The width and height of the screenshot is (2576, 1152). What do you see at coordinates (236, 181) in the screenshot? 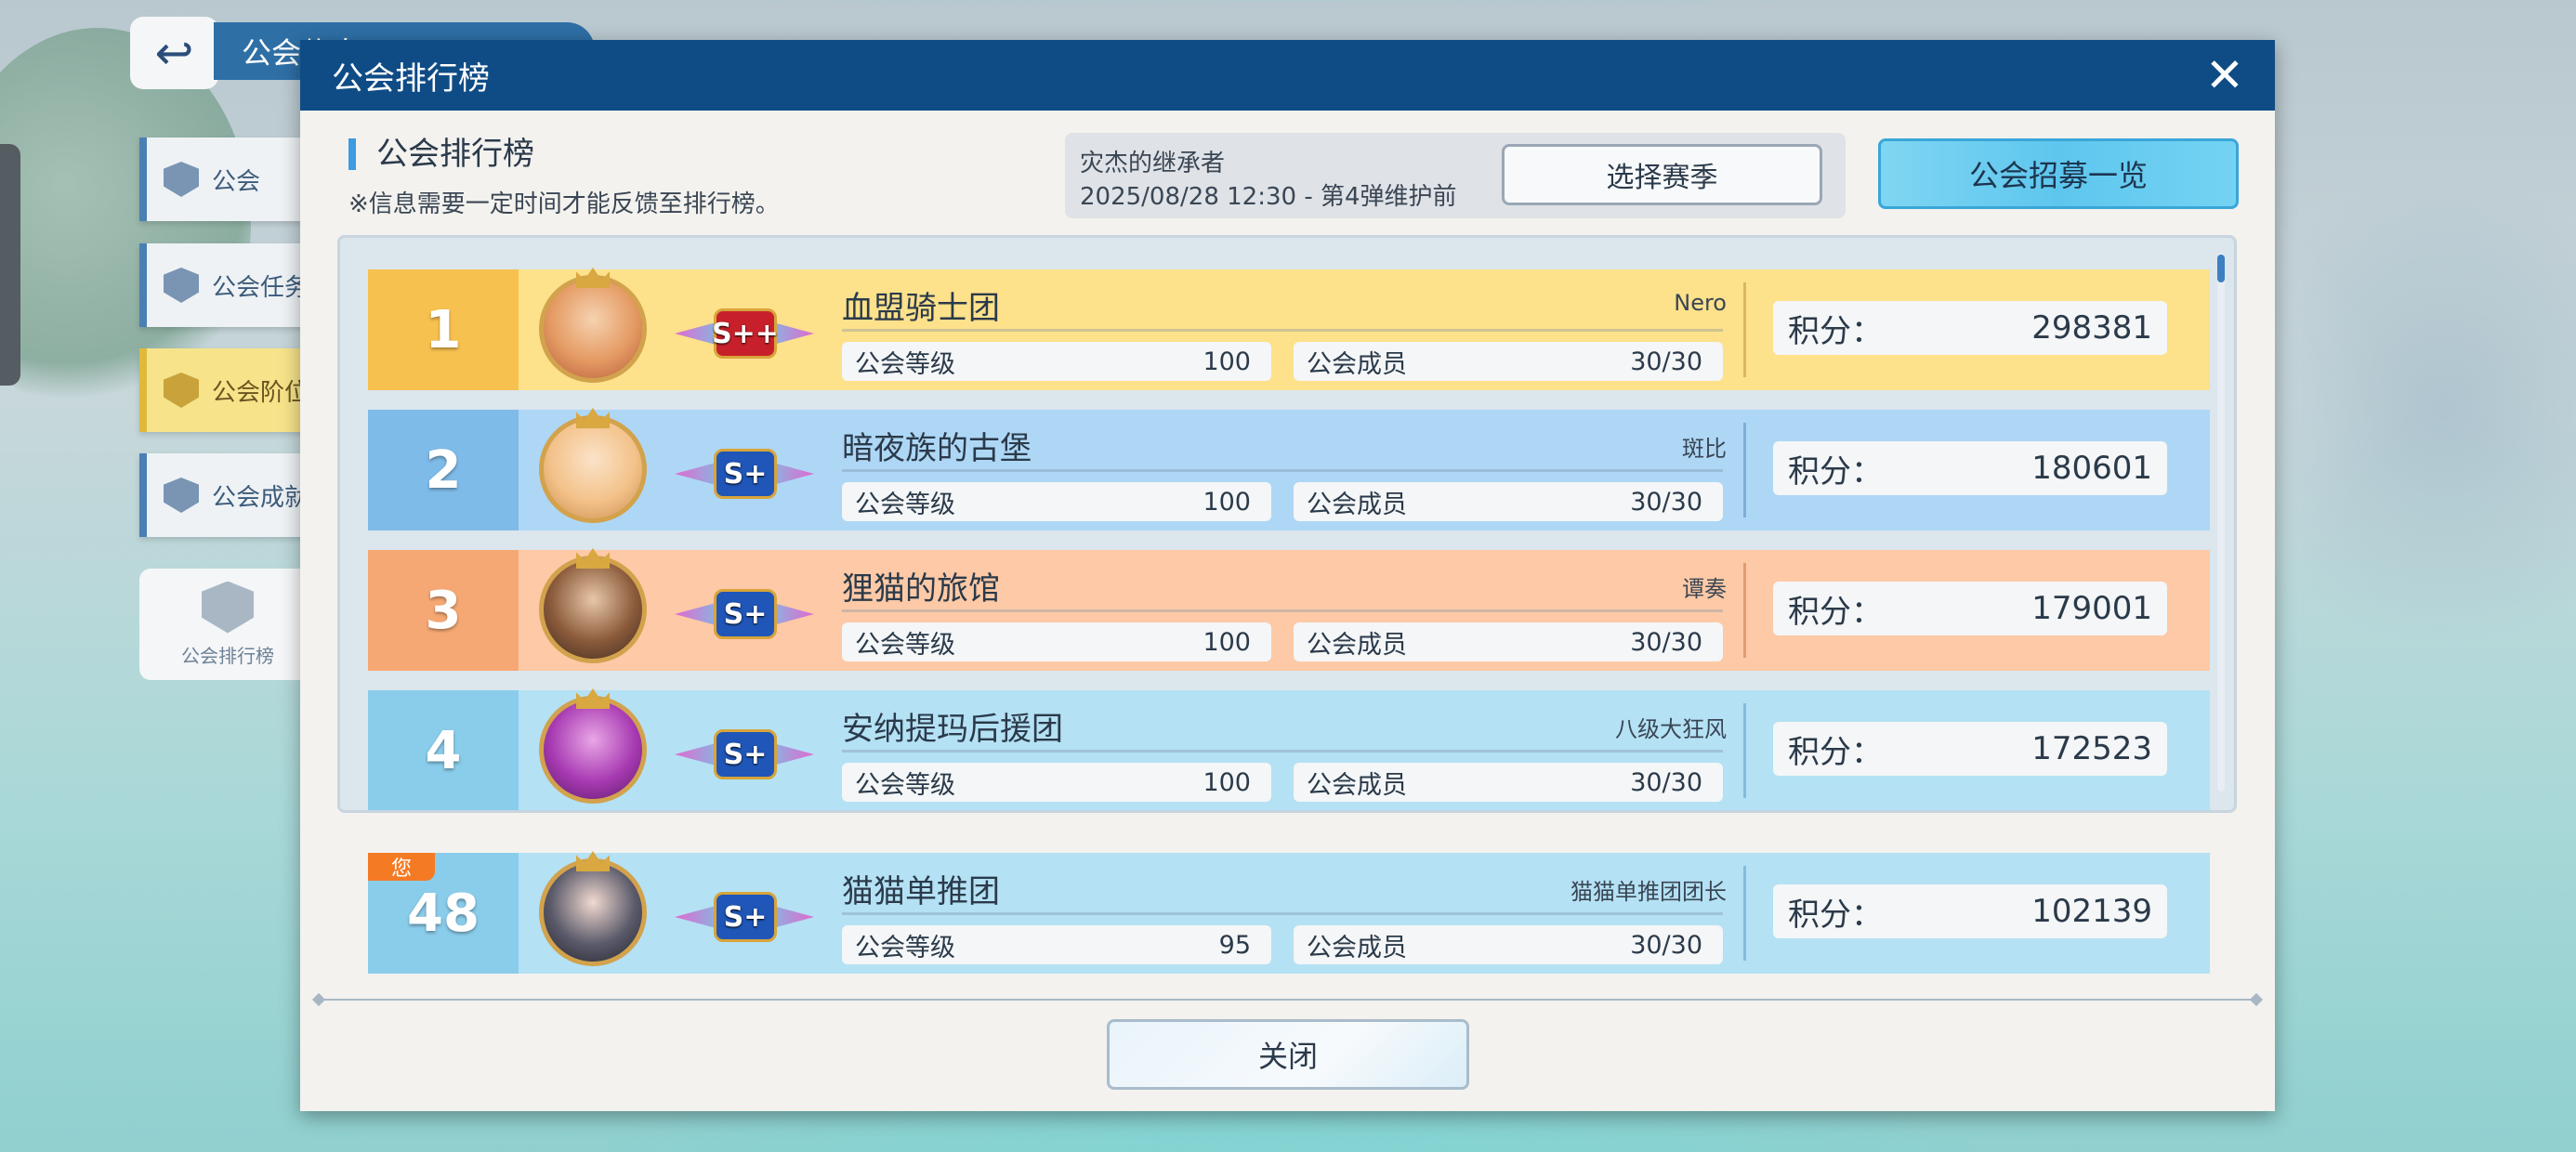
I see `sidebar-item-label: 公会` at bounding box center [236, 181].